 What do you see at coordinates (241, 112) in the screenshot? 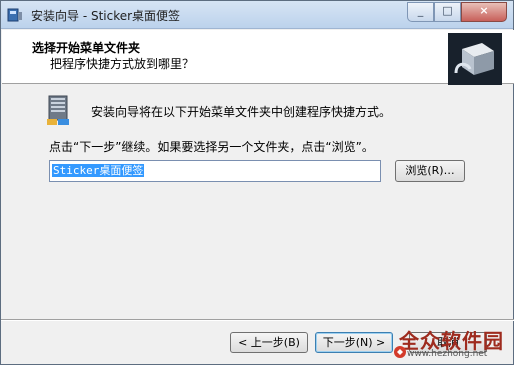
I see `intro-text: 安装向导将在以下开始菜单文件夹中创建程序快捷方式。` at bounding box center [241, 112].